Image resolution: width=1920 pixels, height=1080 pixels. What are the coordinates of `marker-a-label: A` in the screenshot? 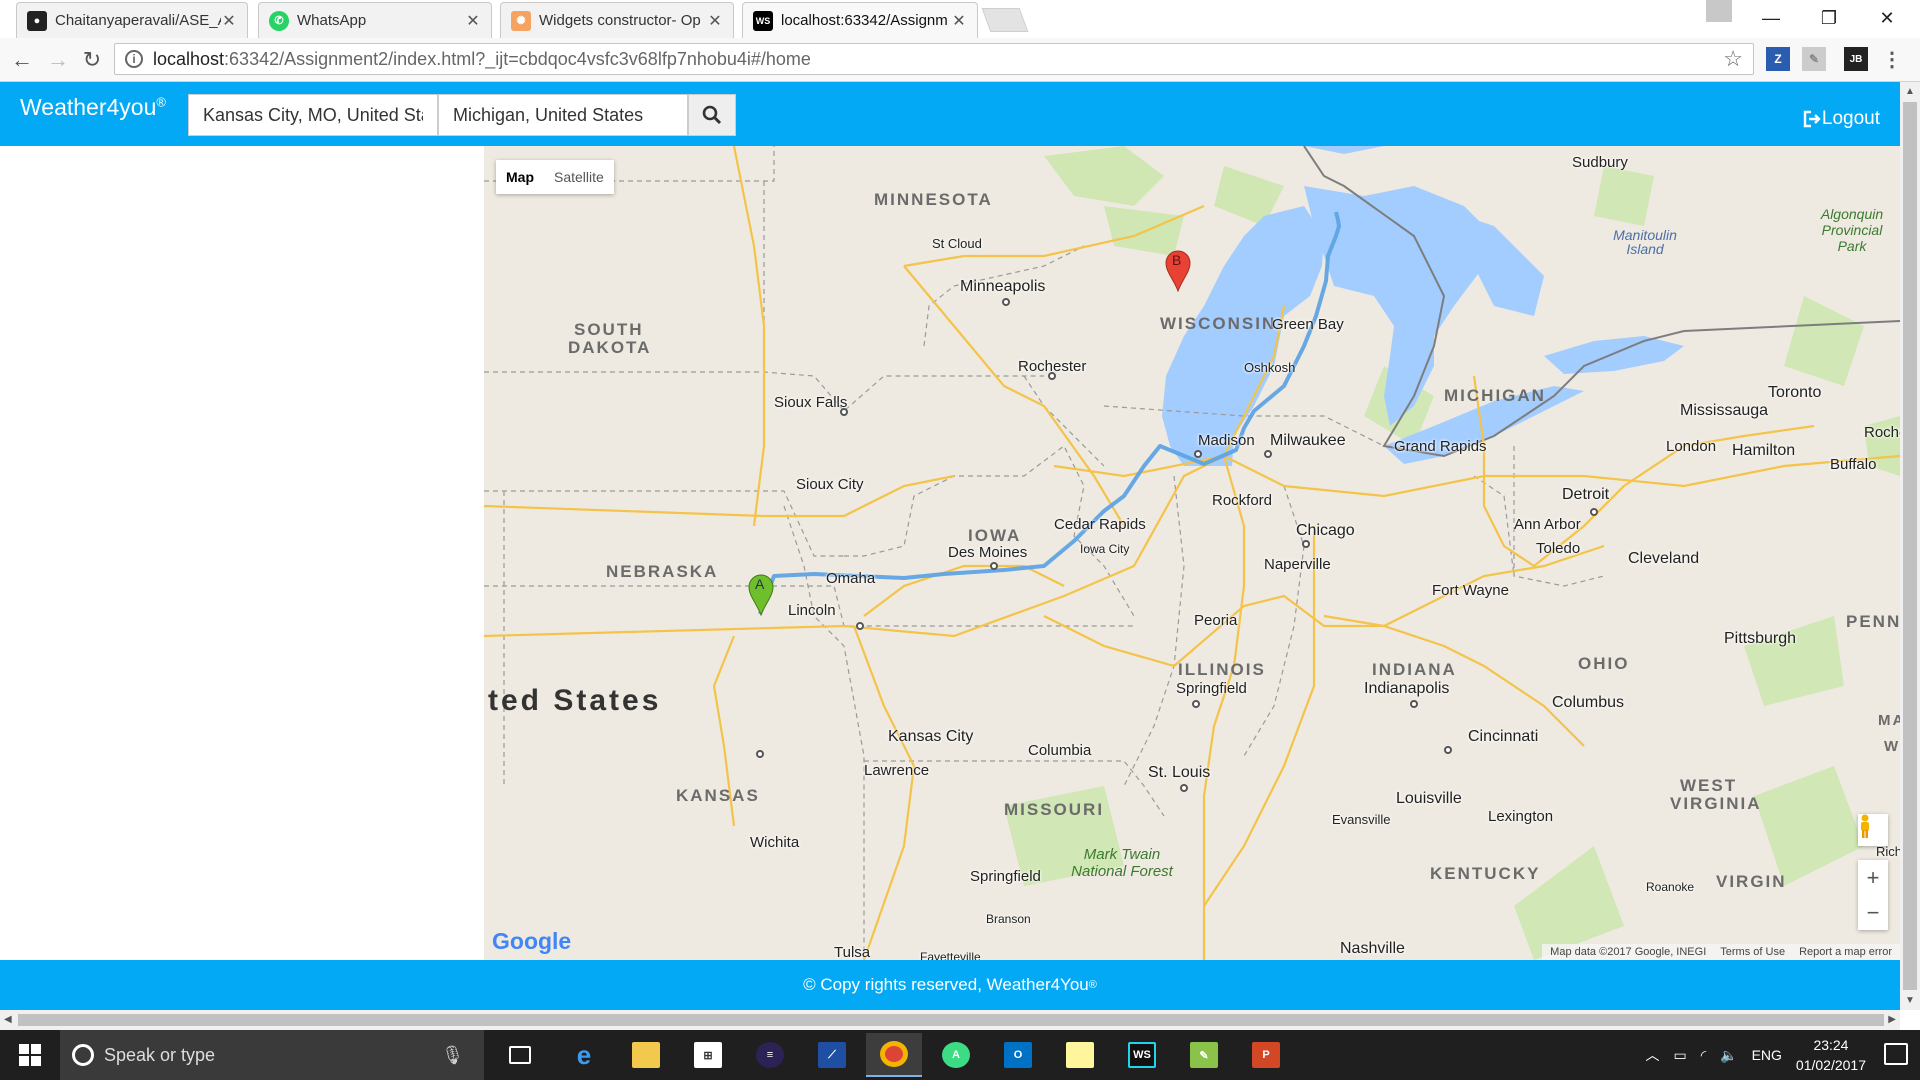 It's located at (760, 584).